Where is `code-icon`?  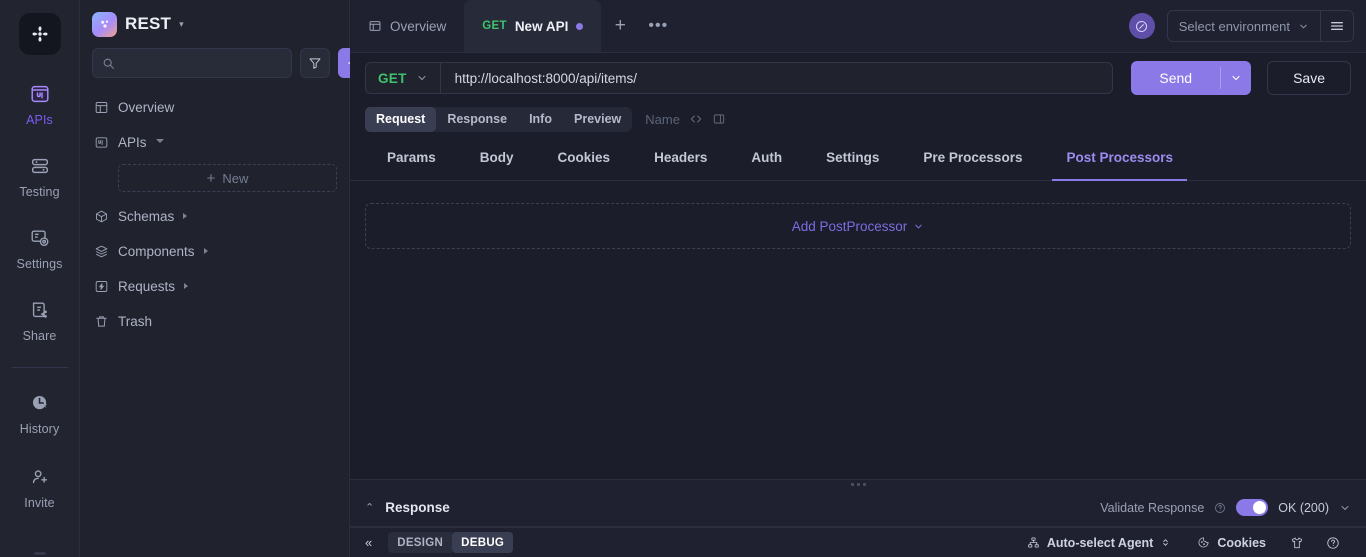 code-icon is located at coordinates (696, 119).